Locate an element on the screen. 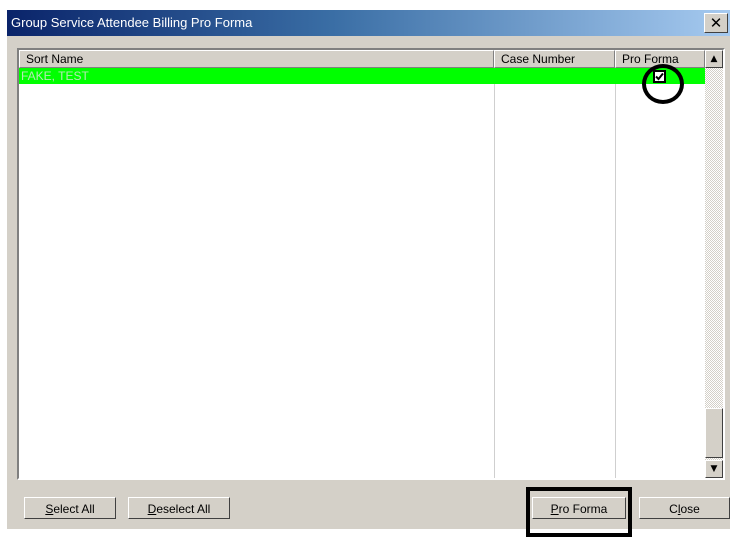 This screenshot has width=730, height=537. vertical-scrollbar: ▲ ▼ is located at coordinates (714, 264).